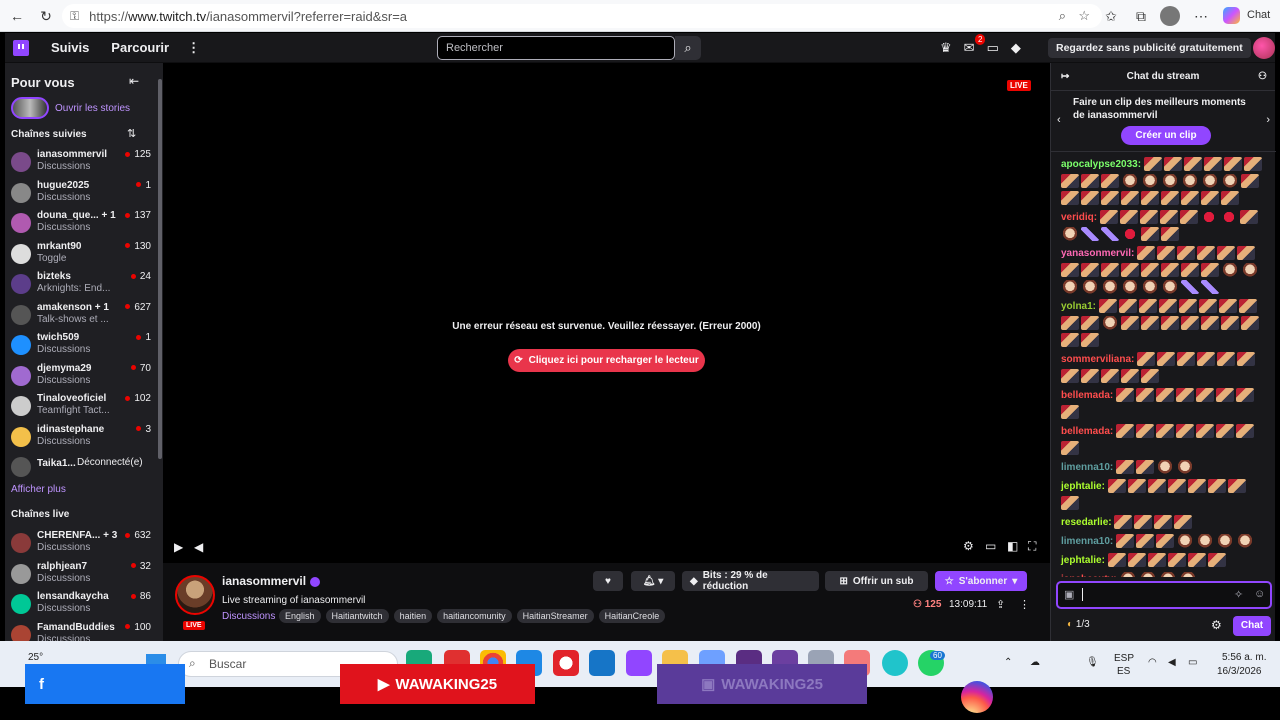 This screenshot has width=1280, height=720. I want to click on chat-username: bellemada:, so click(1087, 395).